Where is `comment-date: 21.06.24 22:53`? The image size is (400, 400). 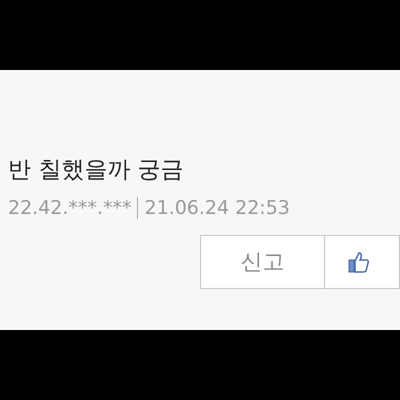
comment-date: 21.06.24 22:53 is located at coordinates (217, 208).